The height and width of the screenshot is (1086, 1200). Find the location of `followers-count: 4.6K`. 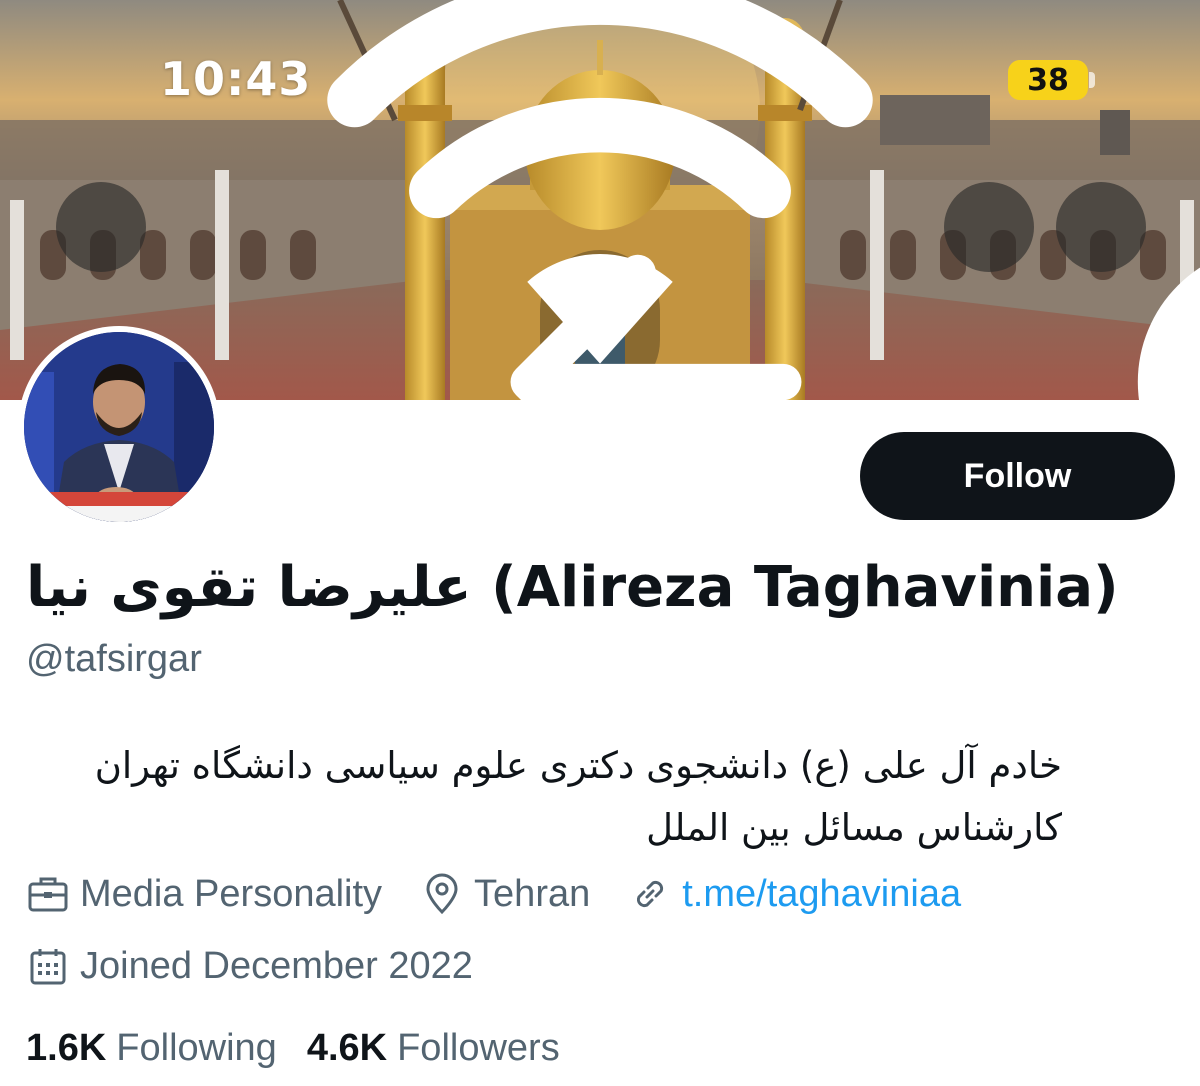

followers-count: 4.6K is located at coordinates (347, 1047).